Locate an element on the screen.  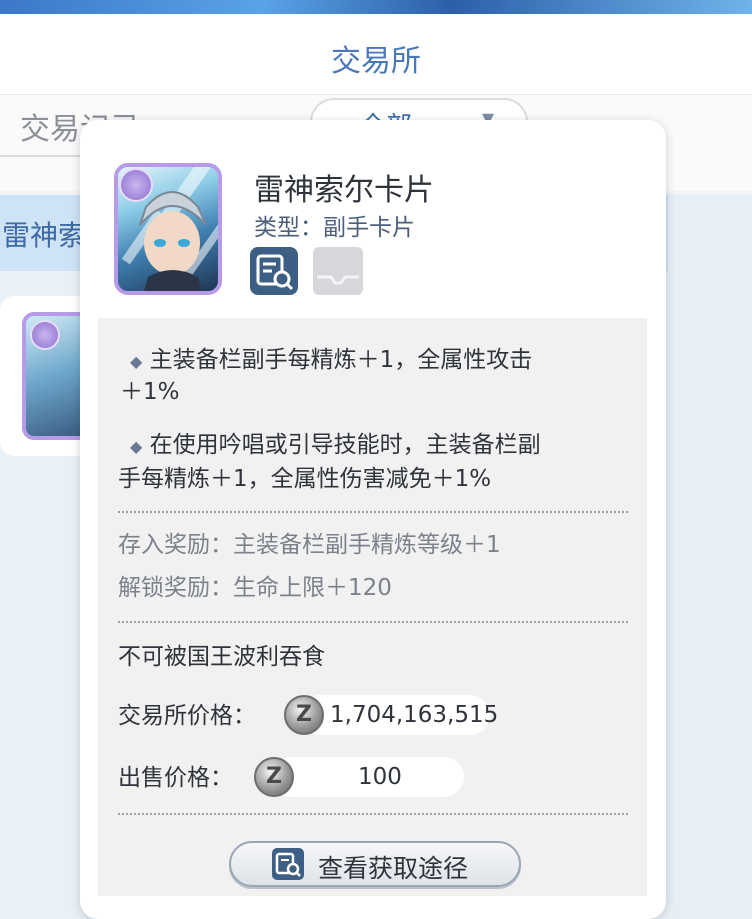
effect-1-line-1: ◆ 主装备栏副手每精炼＋1，全属性攻击 is located at coordinates (331, 360).